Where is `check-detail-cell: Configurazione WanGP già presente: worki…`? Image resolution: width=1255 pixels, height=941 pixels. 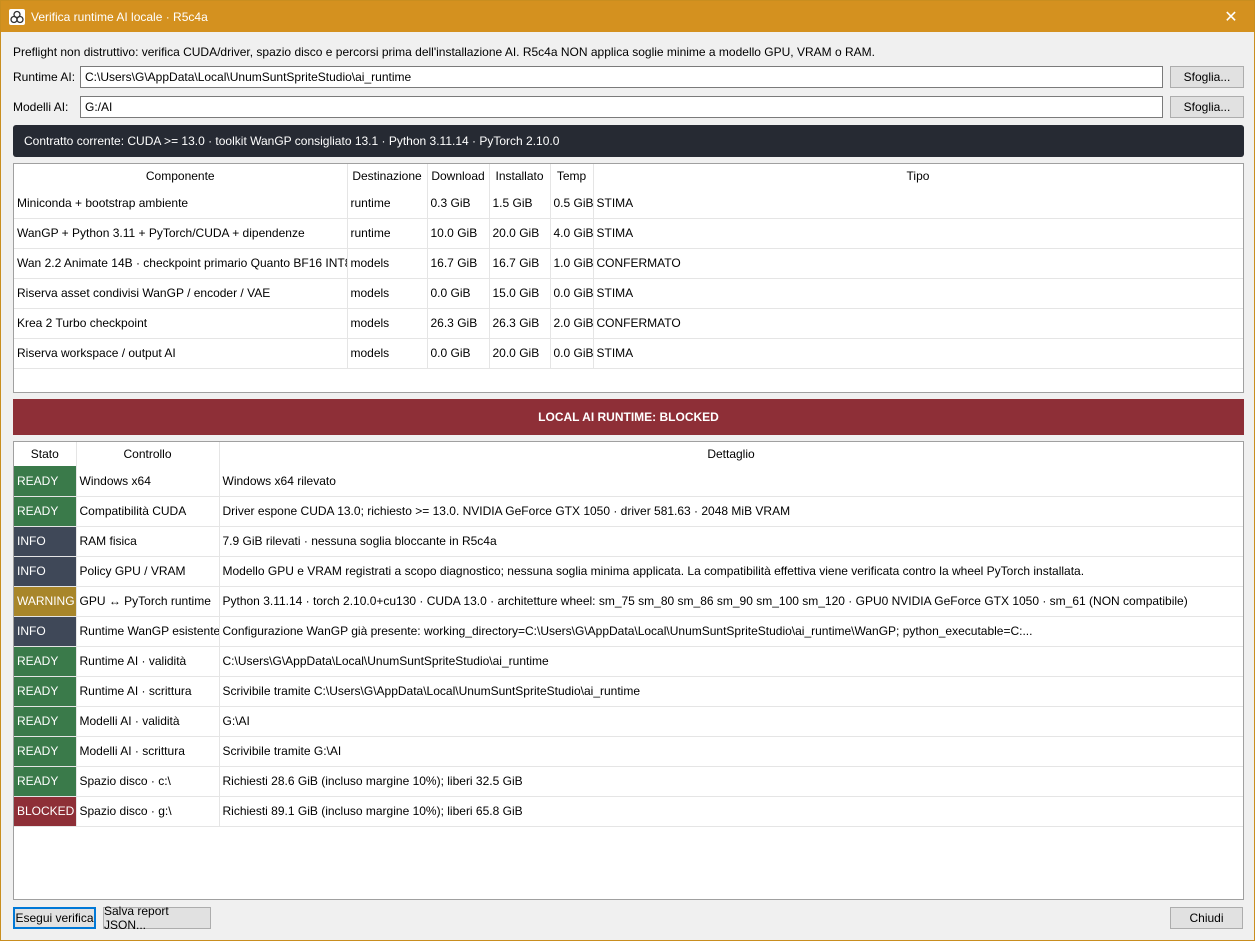
check-detail-cell: Configurazione WanGP già presente: worki… is located at coordinates (731, 631).